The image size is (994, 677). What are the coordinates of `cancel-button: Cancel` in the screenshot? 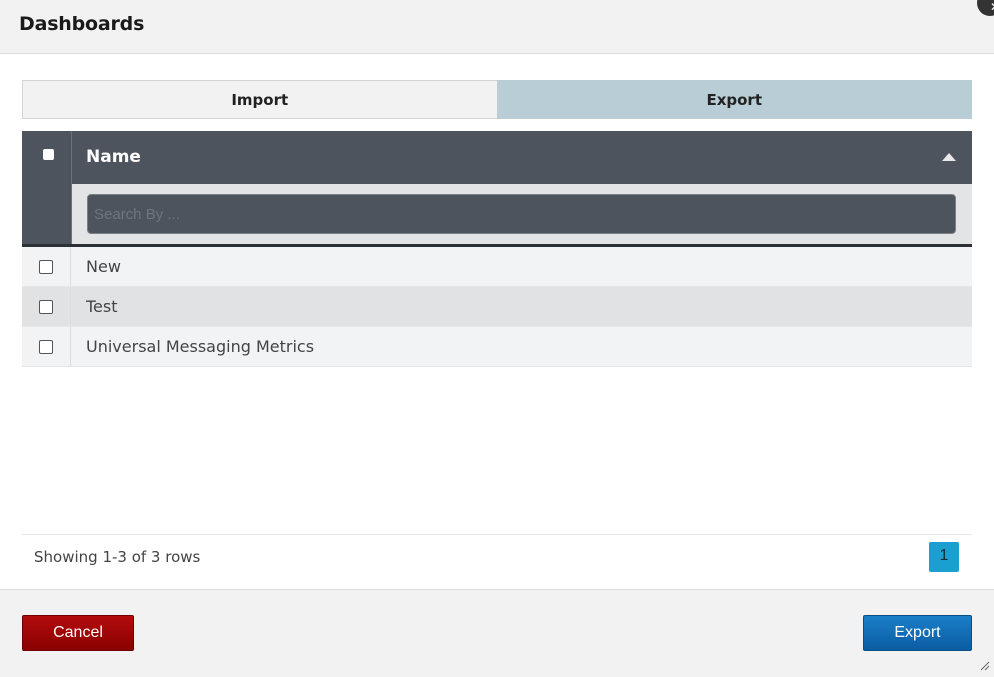 It's located at (78, 633).